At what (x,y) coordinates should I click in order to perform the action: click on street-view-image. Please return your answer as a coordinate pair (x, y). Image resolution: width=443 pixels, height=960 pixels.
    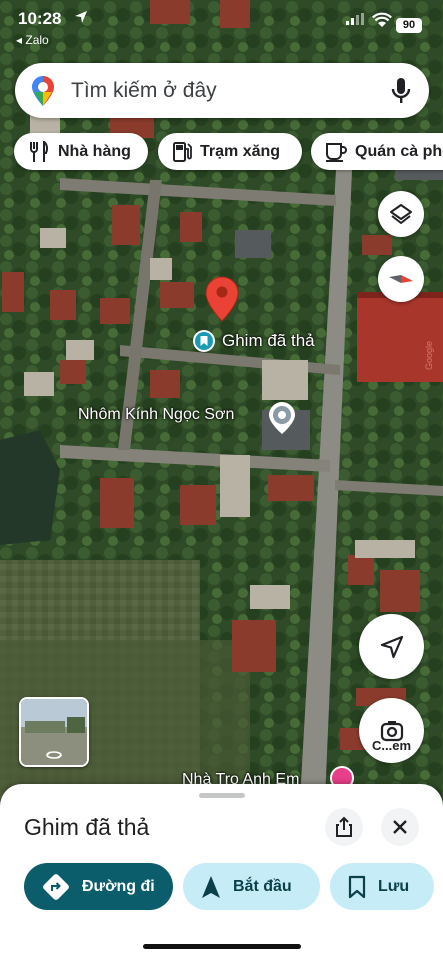
    Looking at the image, I should click on (54, 732).